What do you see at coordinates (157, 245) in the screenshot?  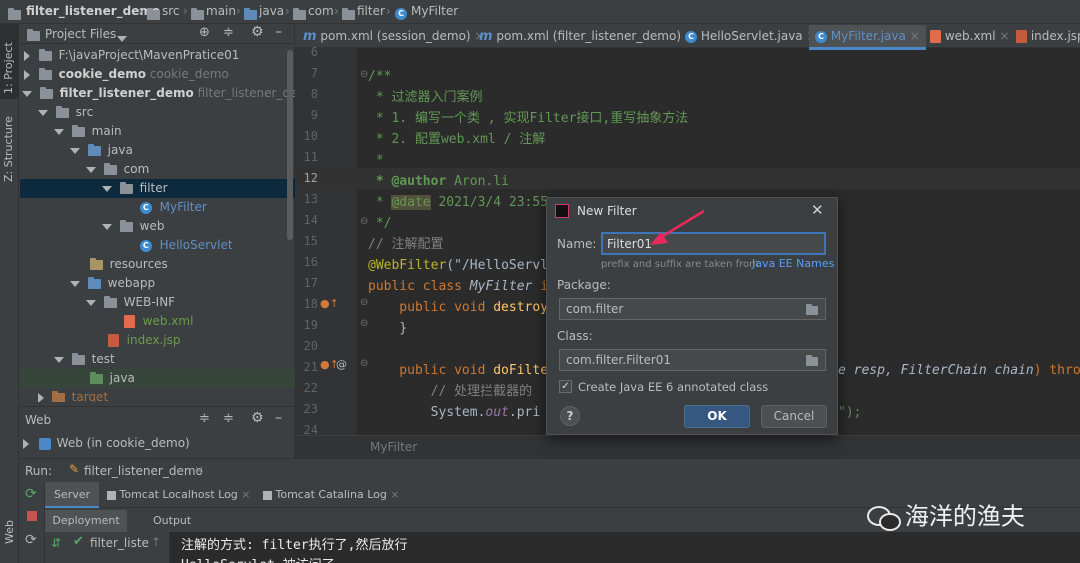 I see `tree-item-helloservlet: C HelloServlet` at bounding box center [157, 245].